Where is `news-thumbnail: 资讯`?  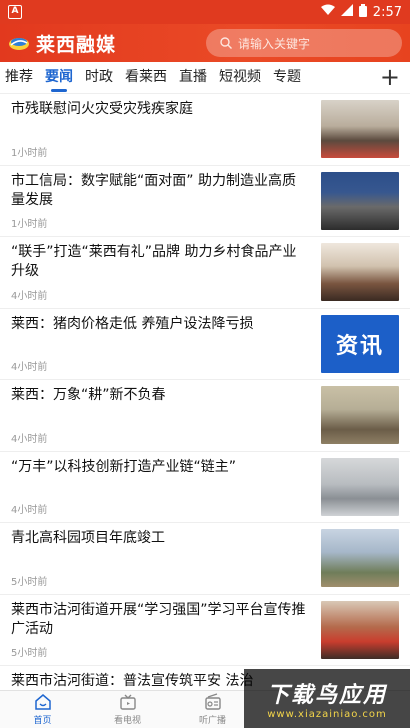
news-thumbnail: 资讯 is located at coordinates (360, 343).